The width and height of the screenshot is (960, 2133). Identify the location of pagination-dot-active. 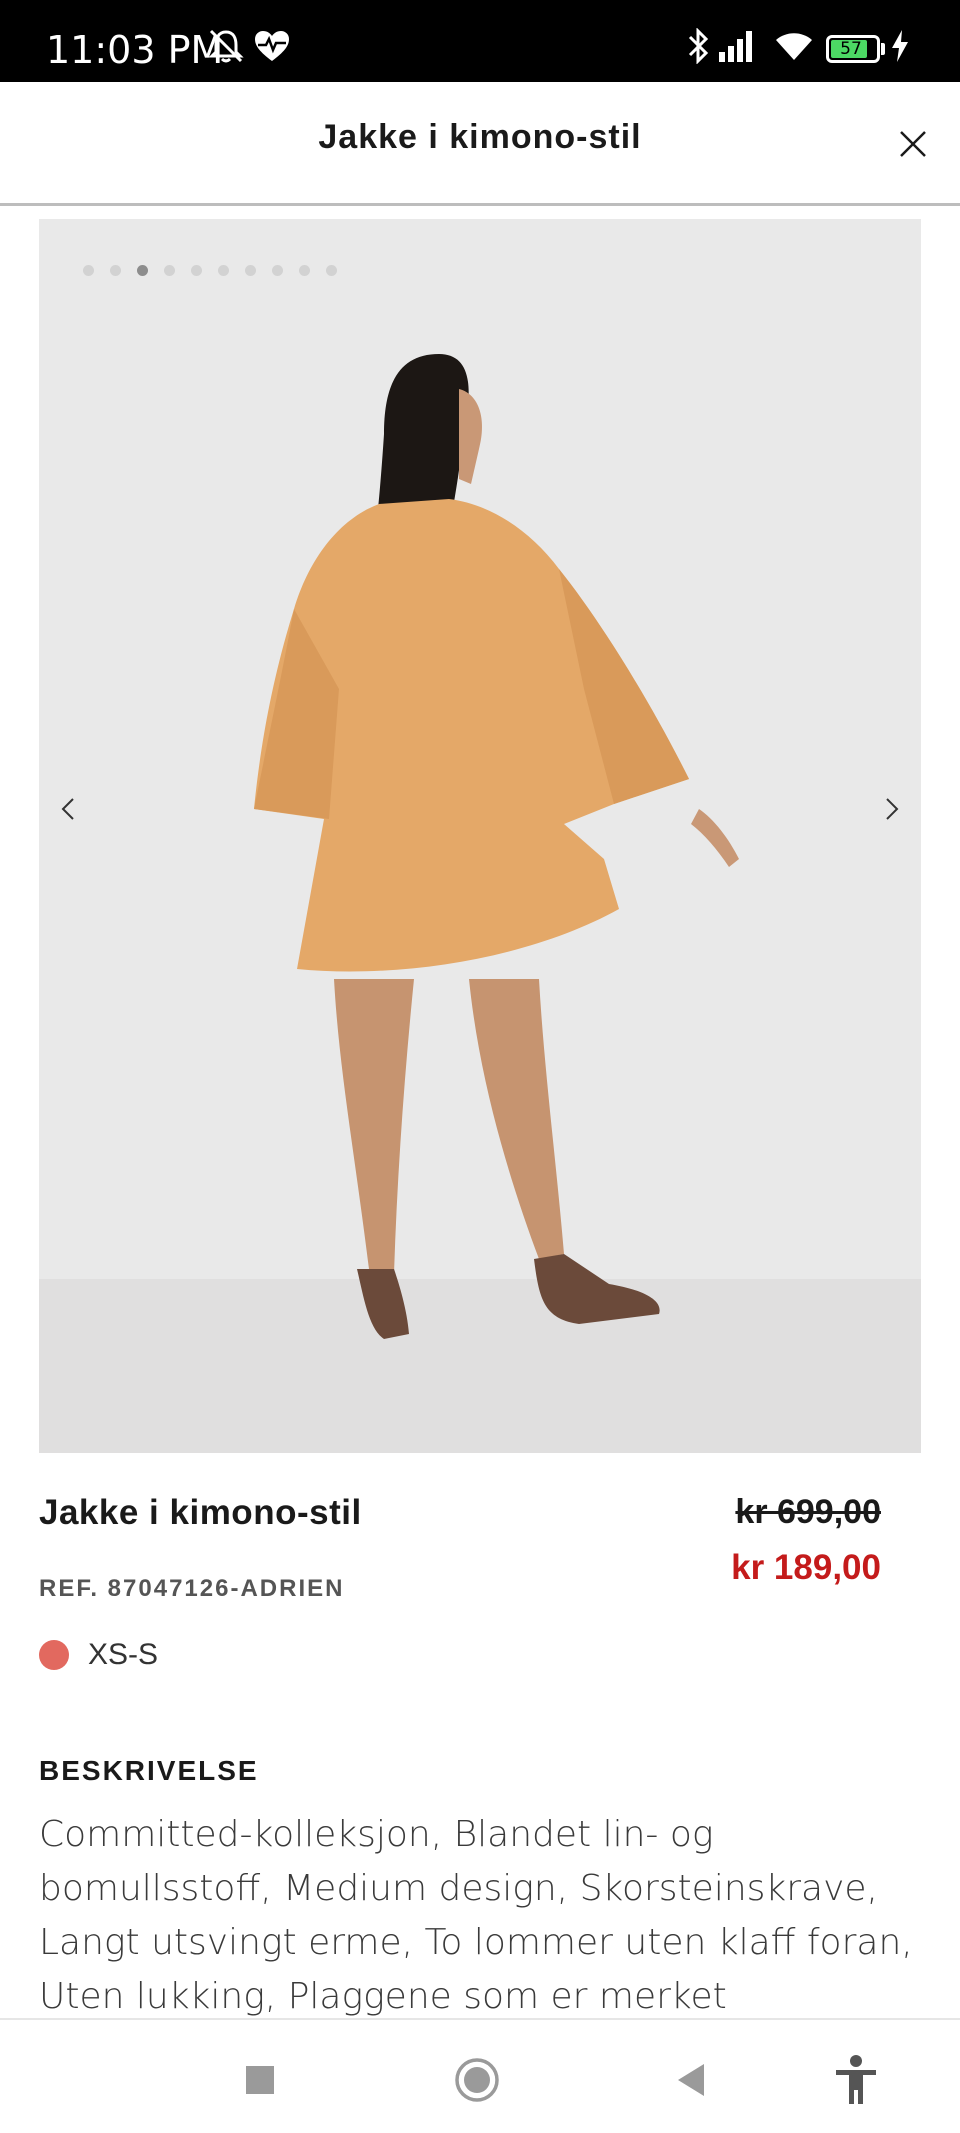
(142, 270).